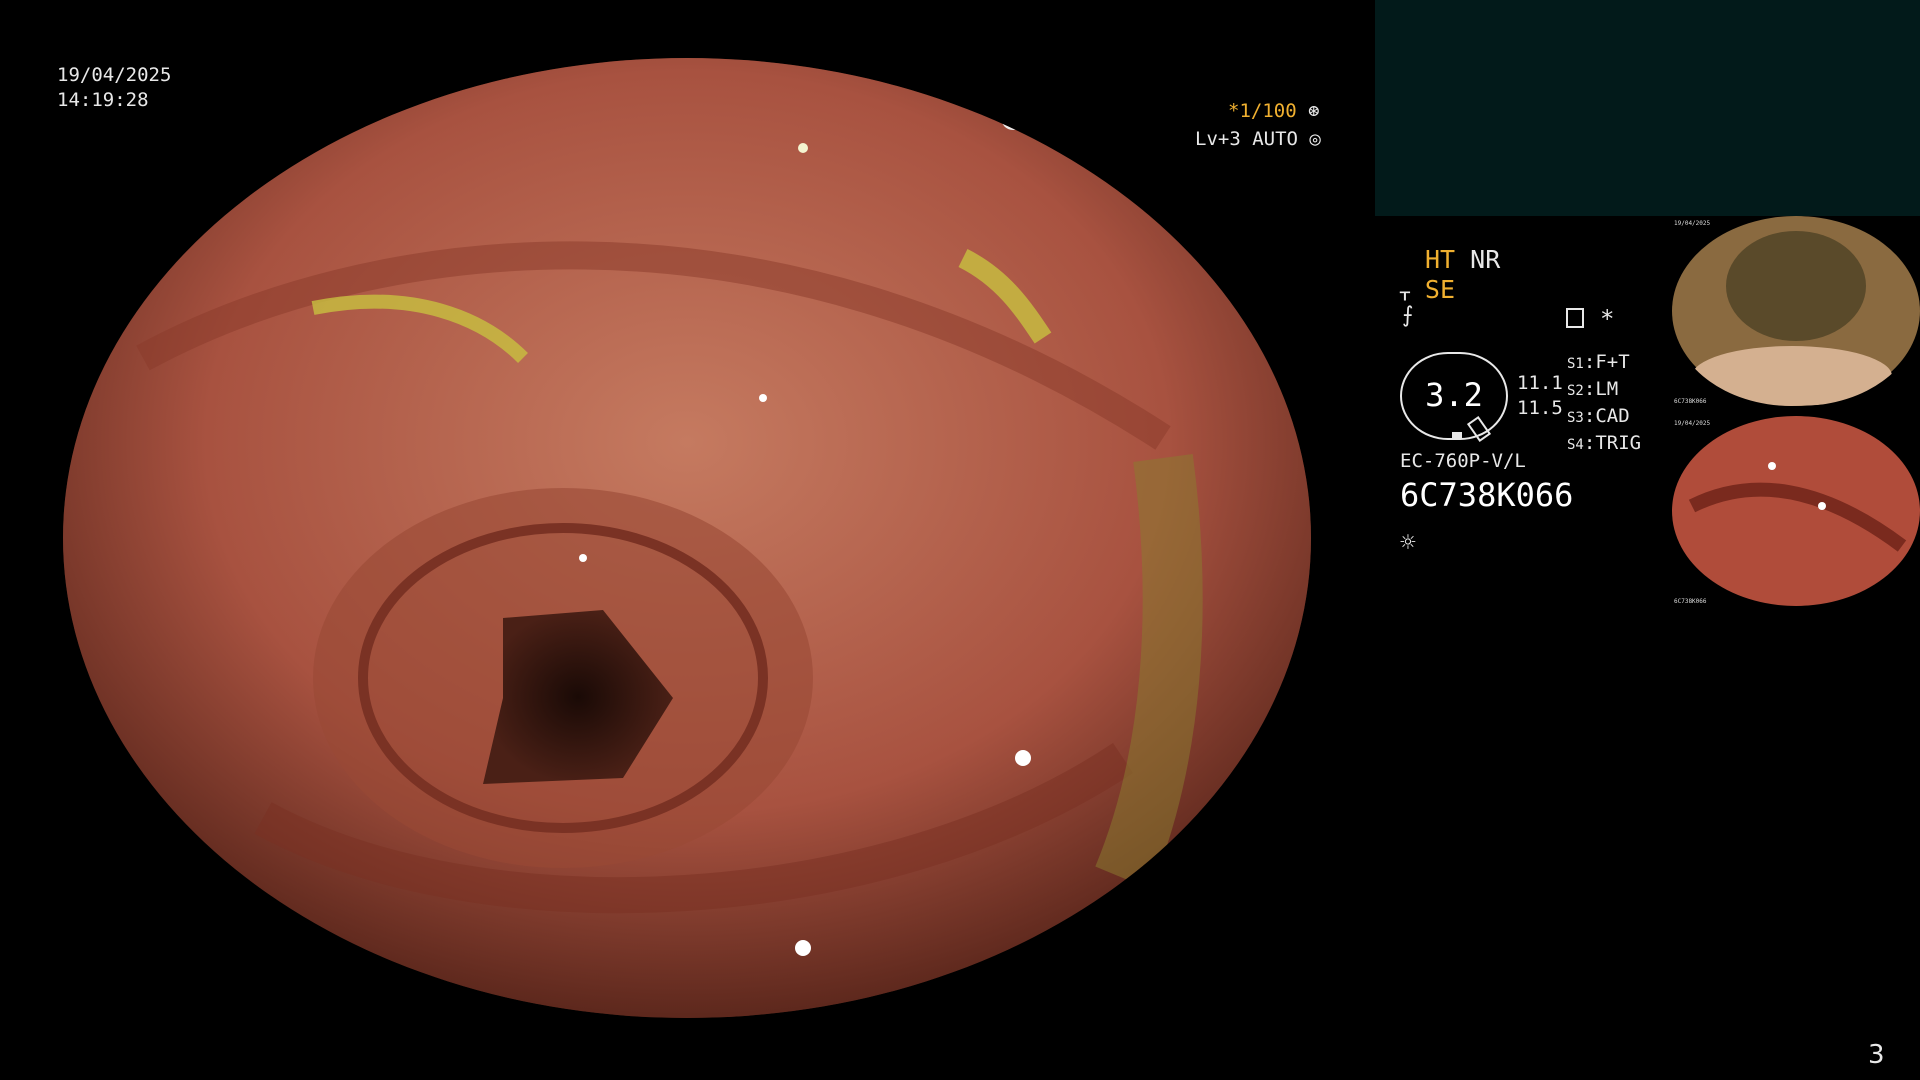 The height and width of the screenshot is (1080, 1920). Describe the element at coordinates (1604, 404) in the screenshot. I see `switch-list: S1:F+T S2:LM S3:CAD S4:TRIG` at that location.